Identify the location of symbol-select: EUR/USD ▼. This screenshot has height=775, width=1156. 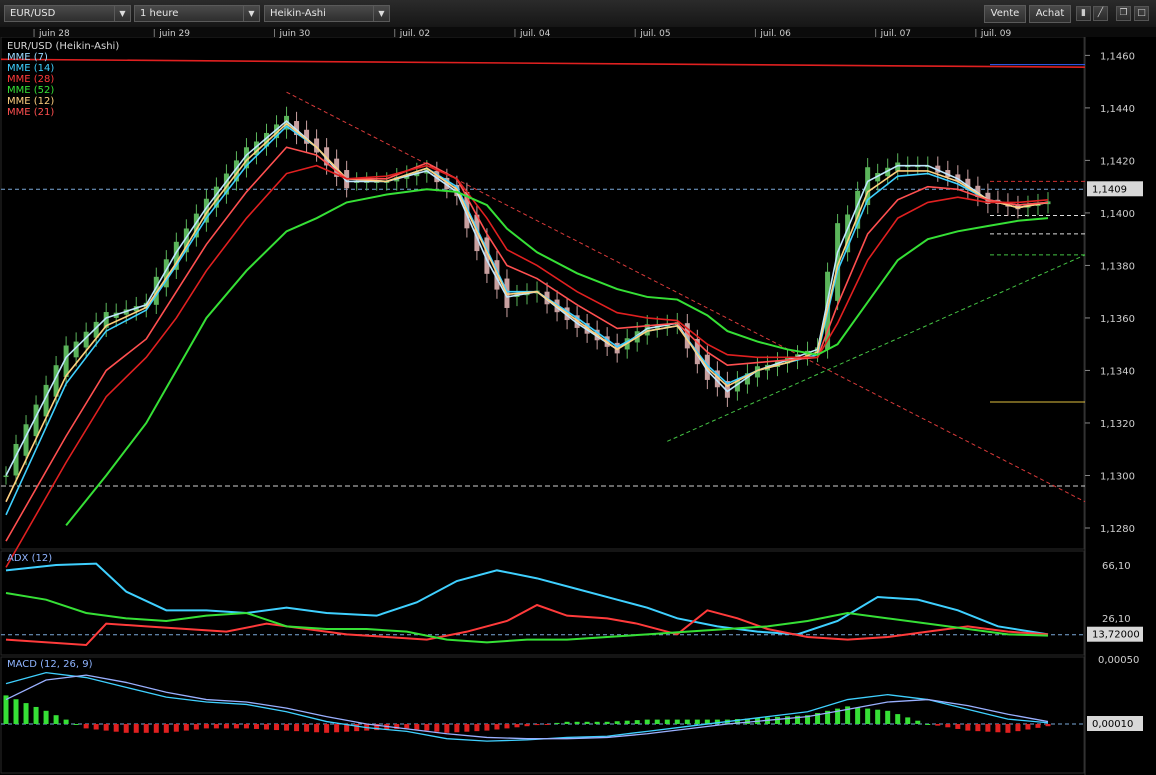
(67, 13).